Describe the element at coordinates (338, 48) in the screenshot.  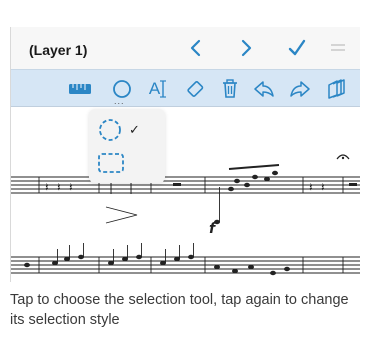
I see `menu-icon` at that location.